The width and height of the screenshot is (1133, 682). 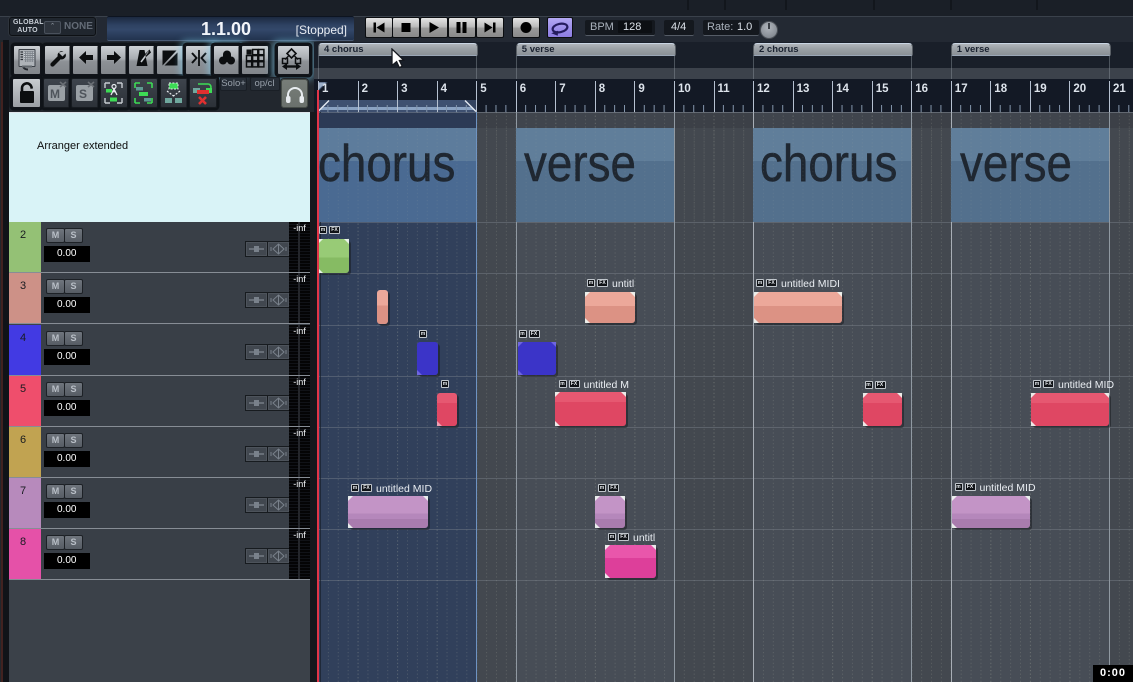 What do you see at coordinates (82, 94) in the screenshot?
I see `svg-text: S` at bounding box center [82, 94].